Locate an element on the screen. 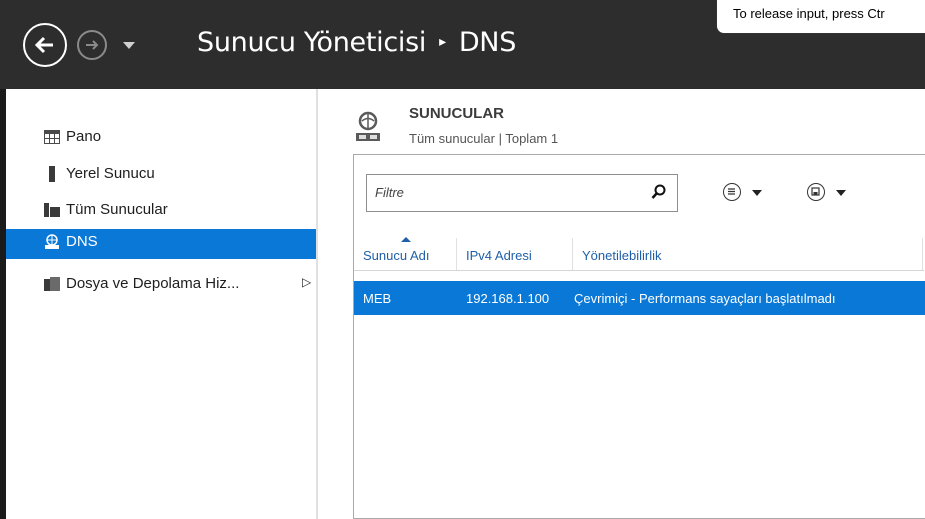 Image resolution: width=925 pixels, height=519 pixels. search-icon is located at coordinates (659, 192).